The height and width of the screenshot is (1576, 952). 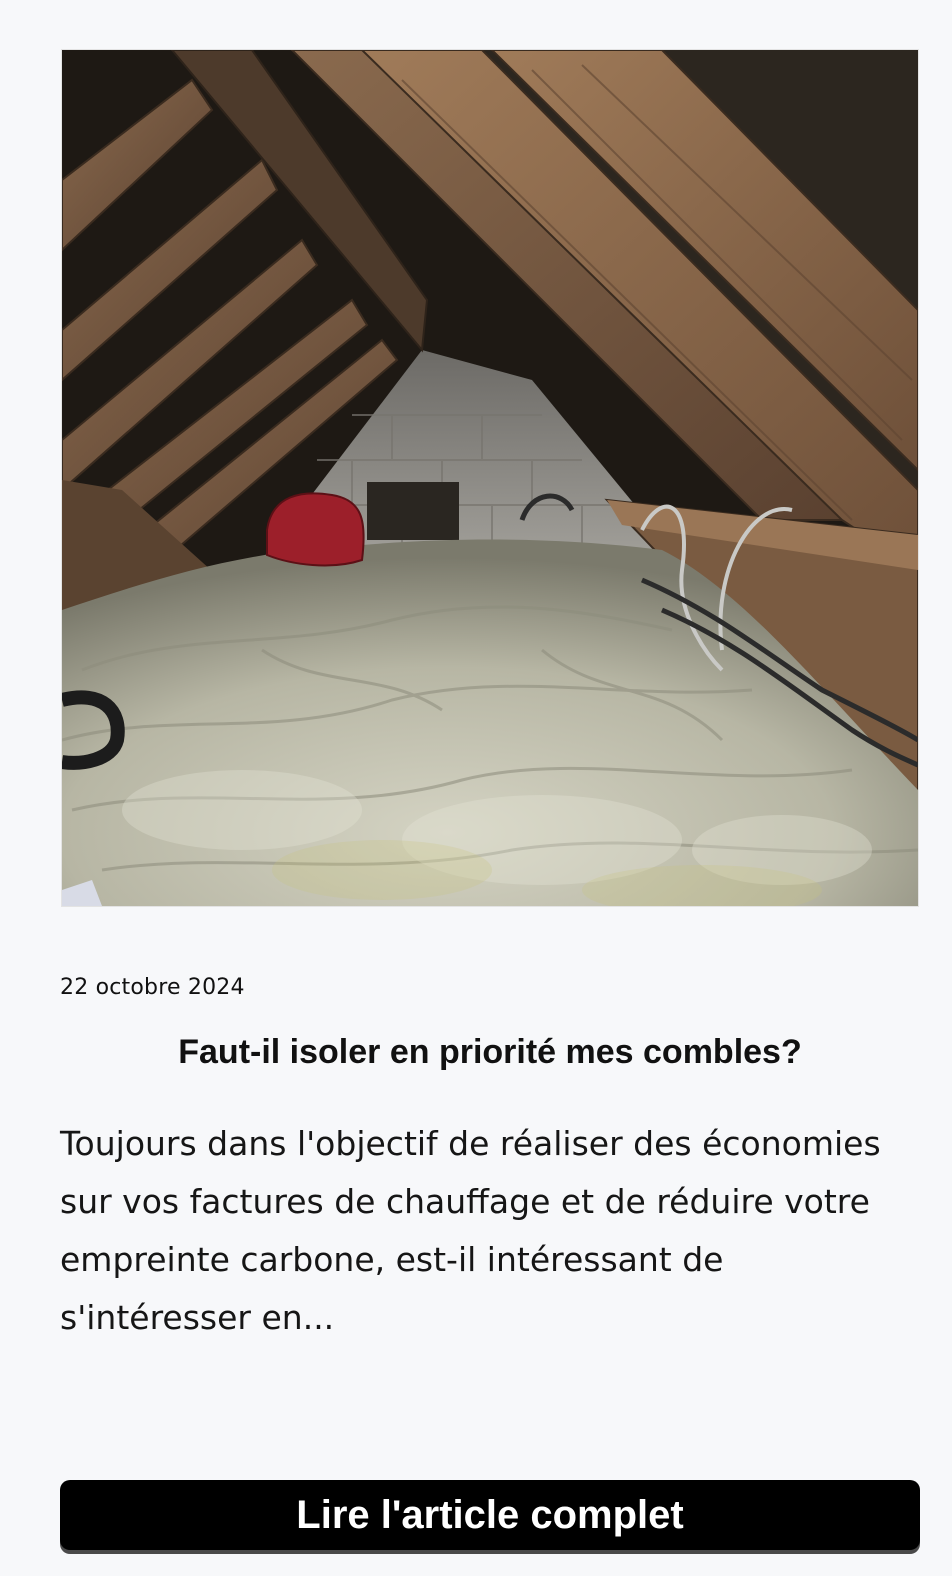 I want to click on read-full-article-button: Lire l'article complet, so click(x=490, y=1515).